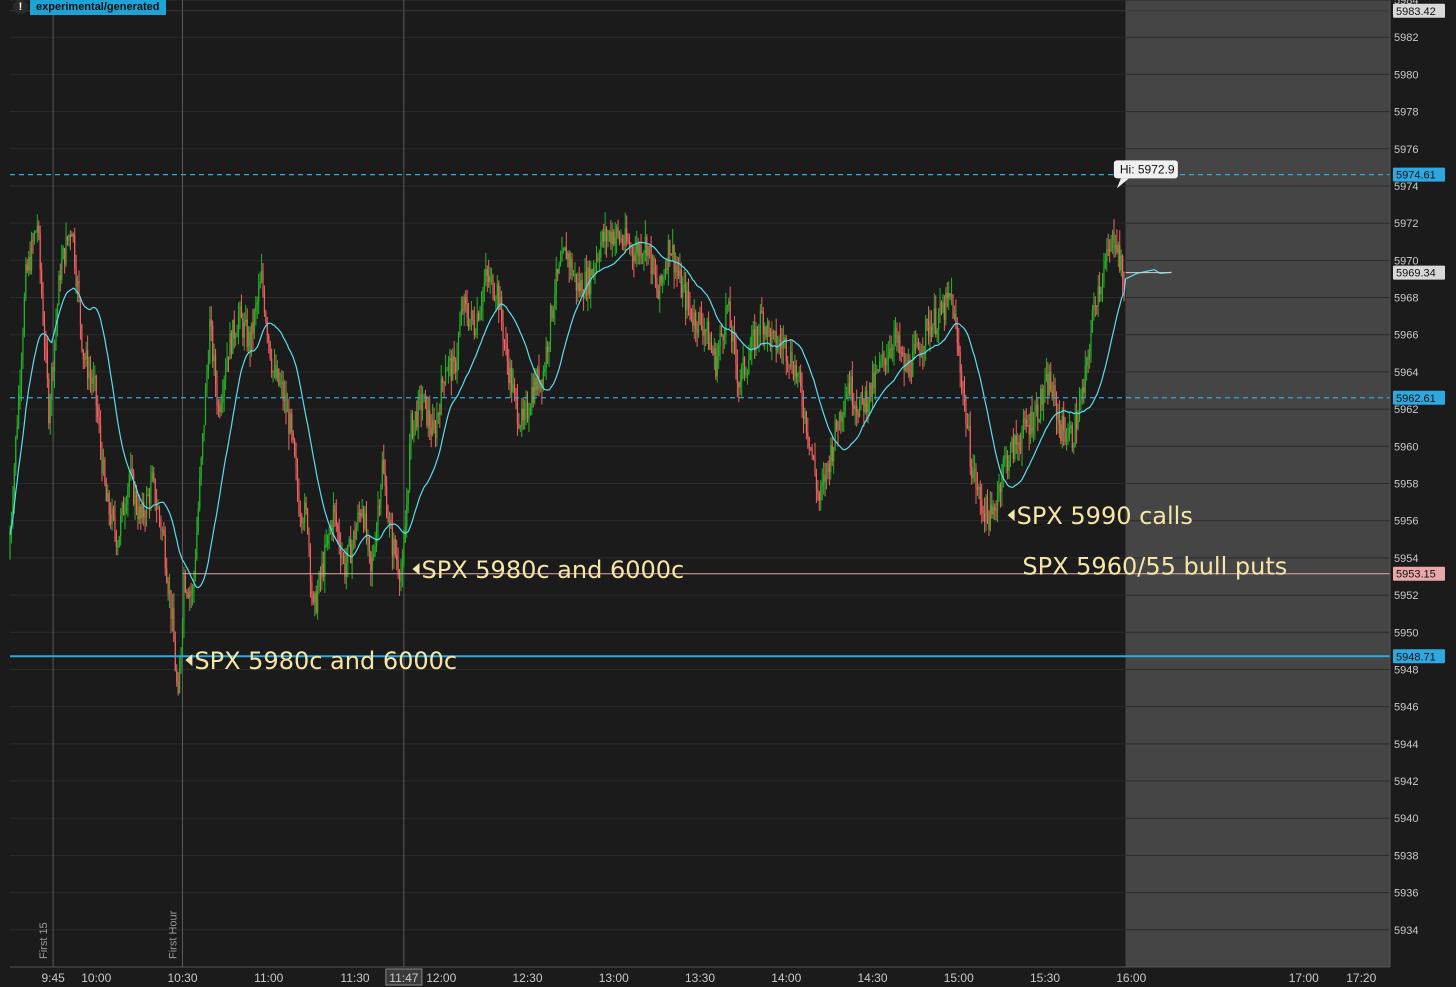 The image size is (1456, 987). Describe the element at coordinates (1406, 485) in the screenshot. I see `y-tick-label: 5958` at that location.